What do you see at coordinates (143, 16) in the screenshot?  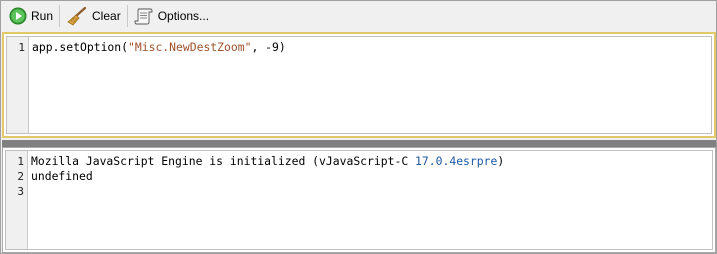 I see `scroll-icon` at bounding box center [143, 16].